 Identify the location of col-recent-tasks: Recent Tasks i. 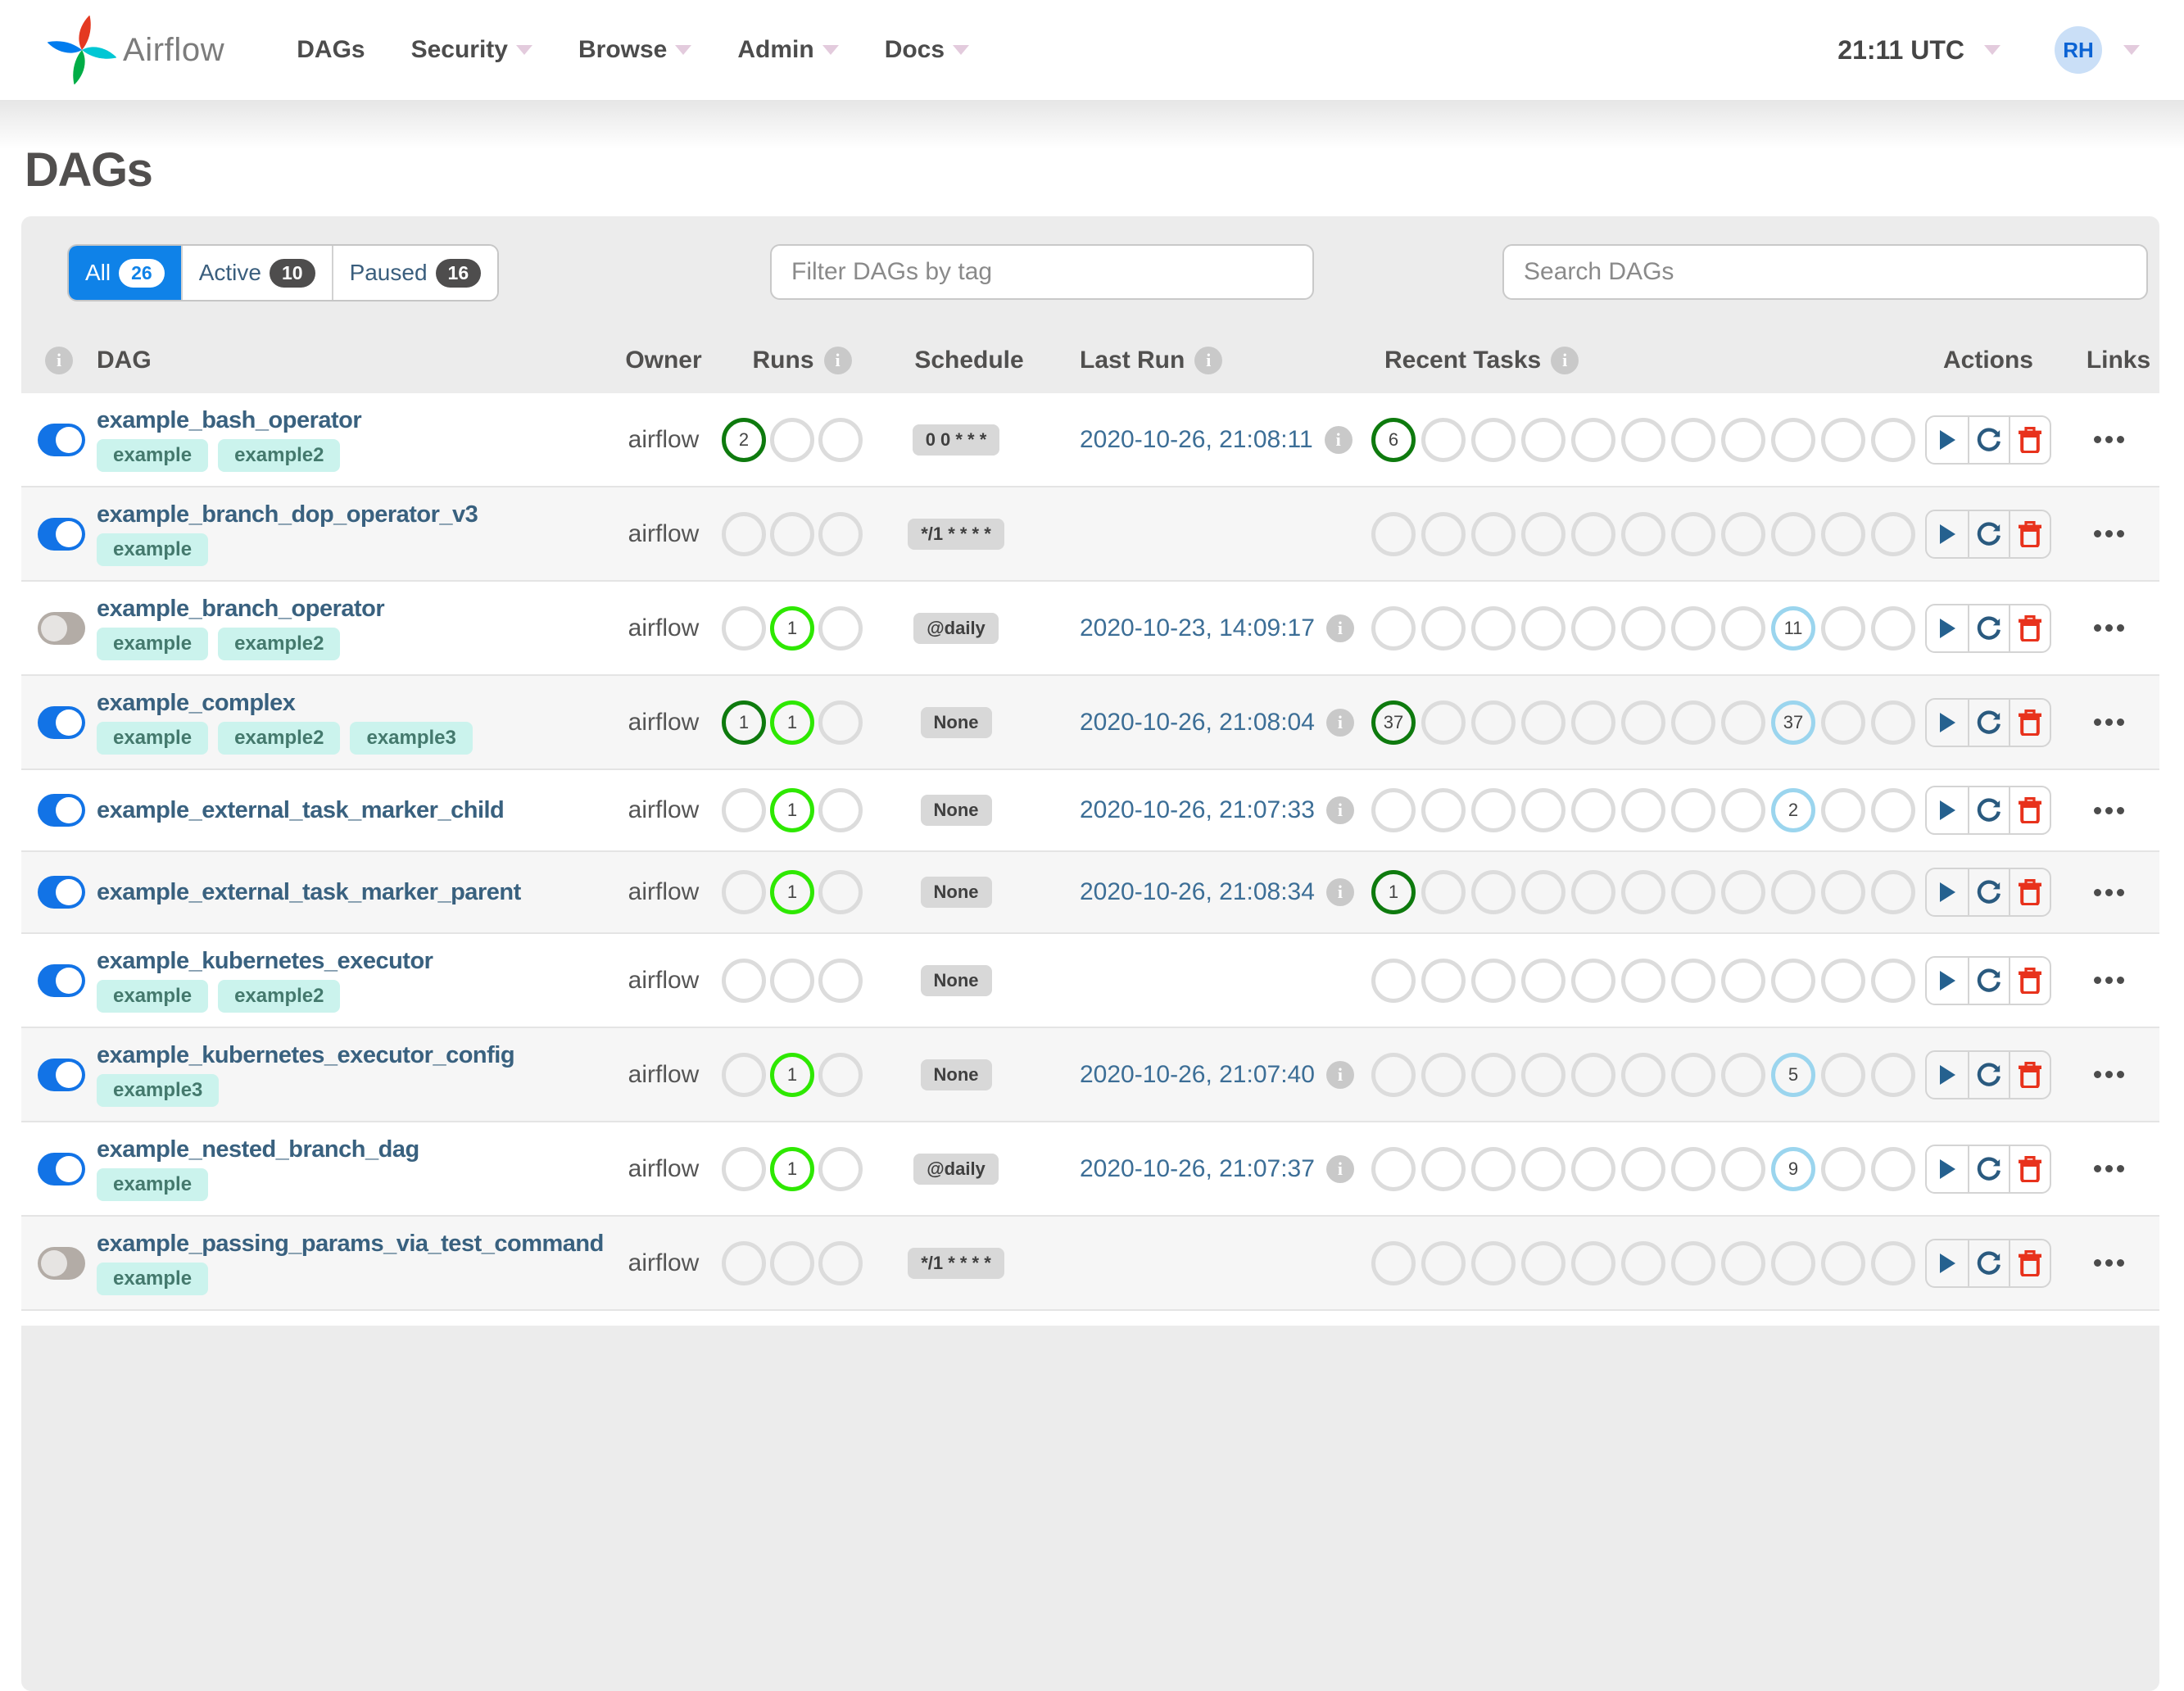
(1475, 361).